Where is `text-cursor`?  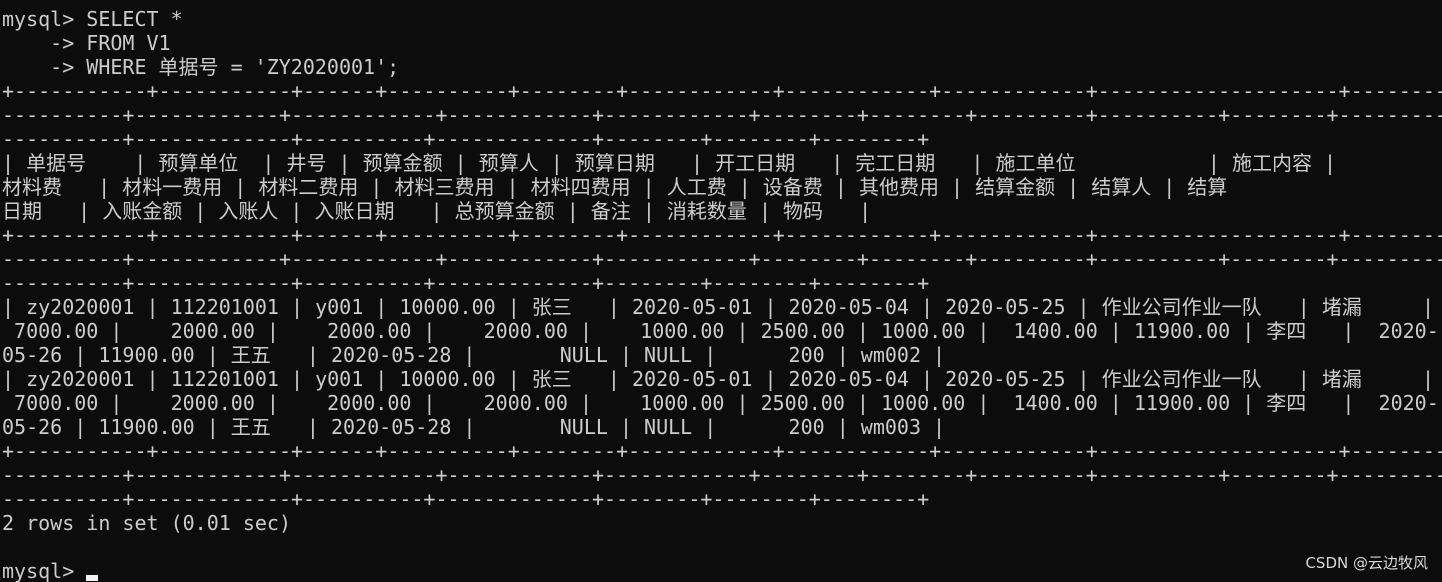
text-cursor is located at coordinates (92, 578).